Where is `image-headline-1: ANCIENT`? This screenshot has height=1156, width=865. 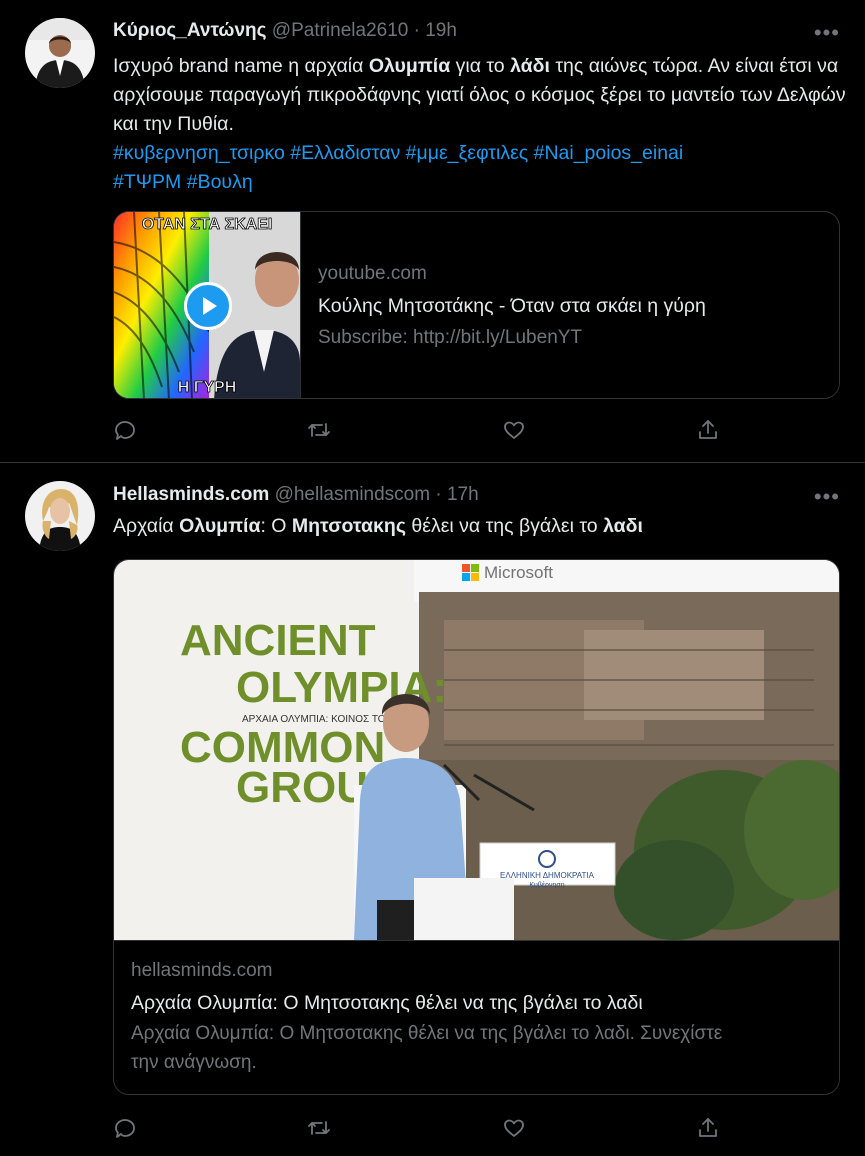 image-headline-1: ANCIENT is located at coordinates (278, 640).